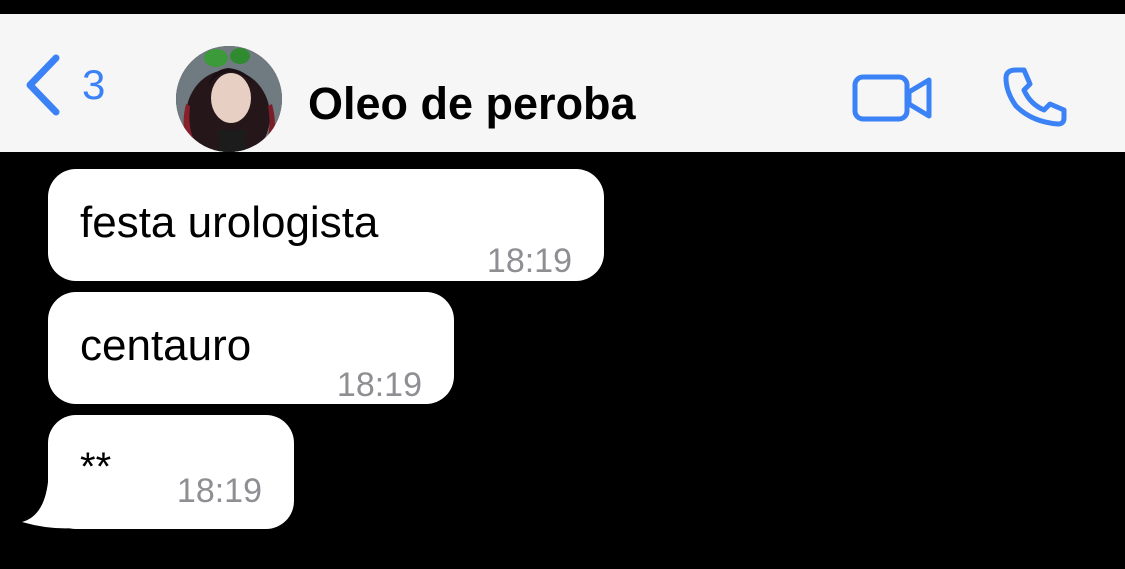 The height and width of the screenshot is (569, 1125). Describe the element at coordinates (96, 467) in the screenshot. I see `message-text: **` at that location.